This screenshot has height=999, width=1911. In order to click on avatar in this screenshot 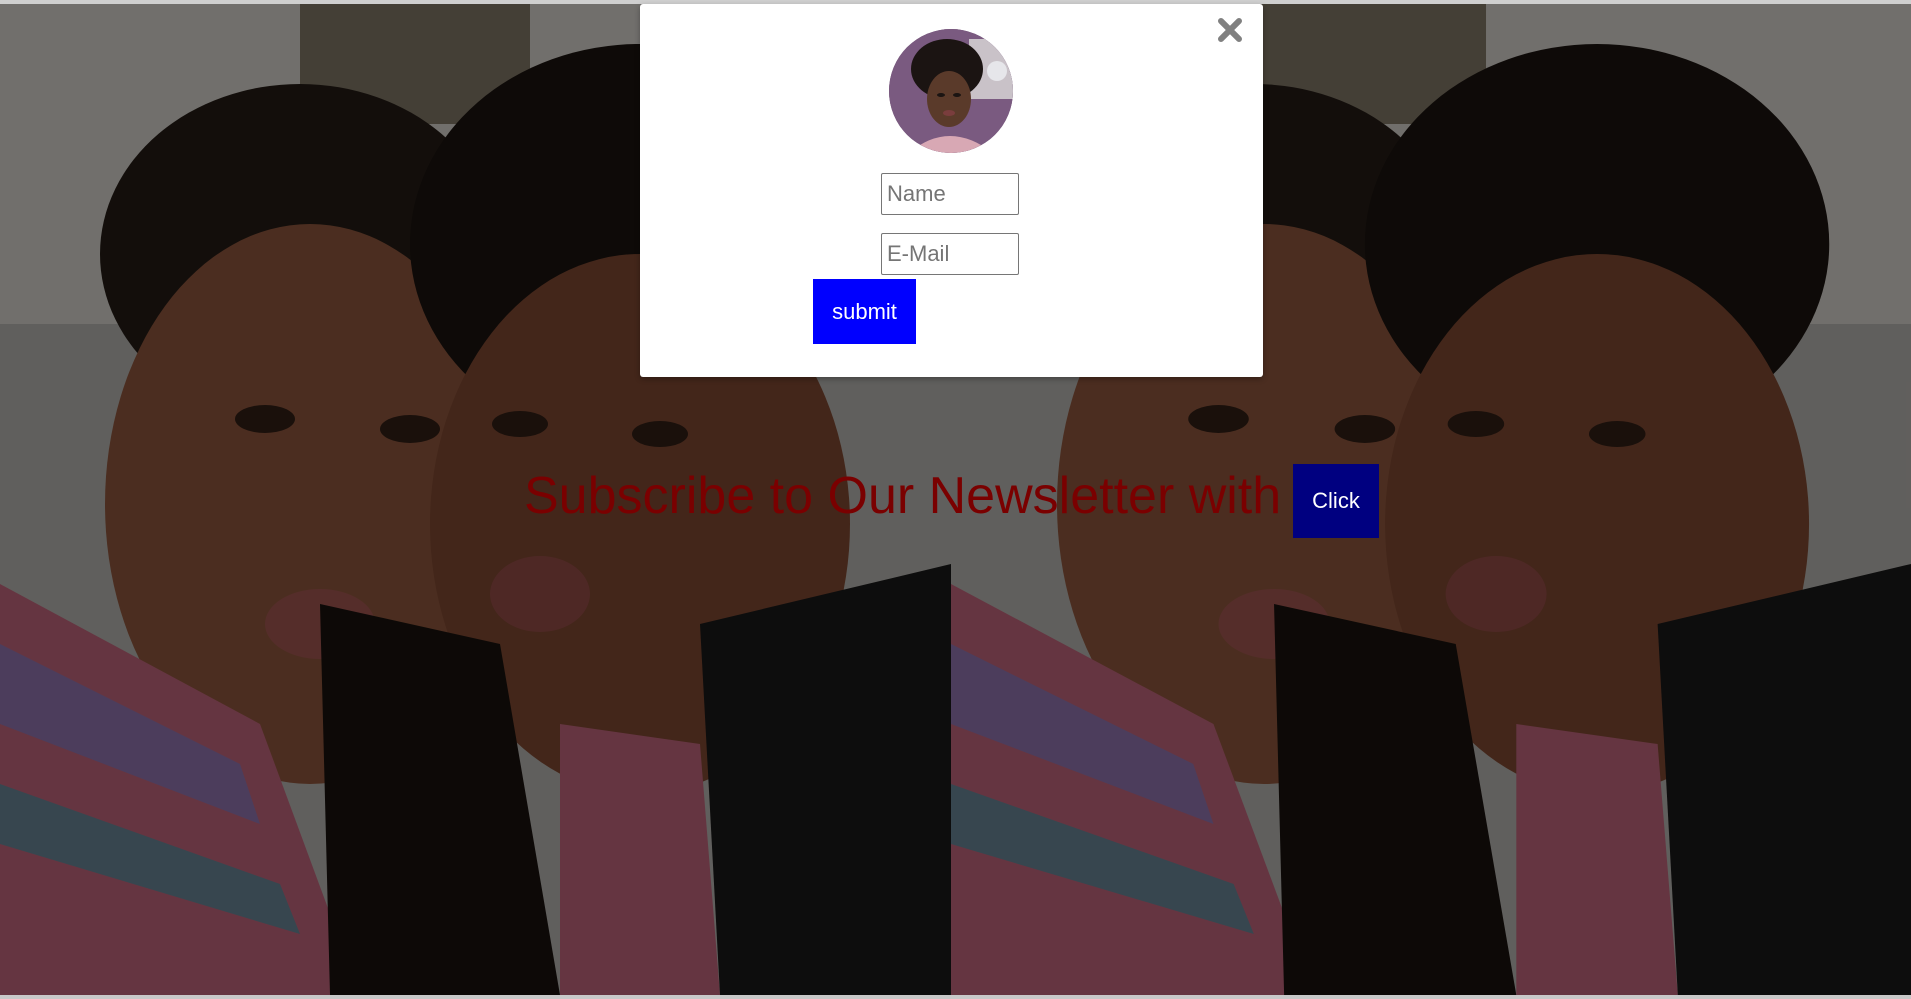, I will do `click(951, 91)`.